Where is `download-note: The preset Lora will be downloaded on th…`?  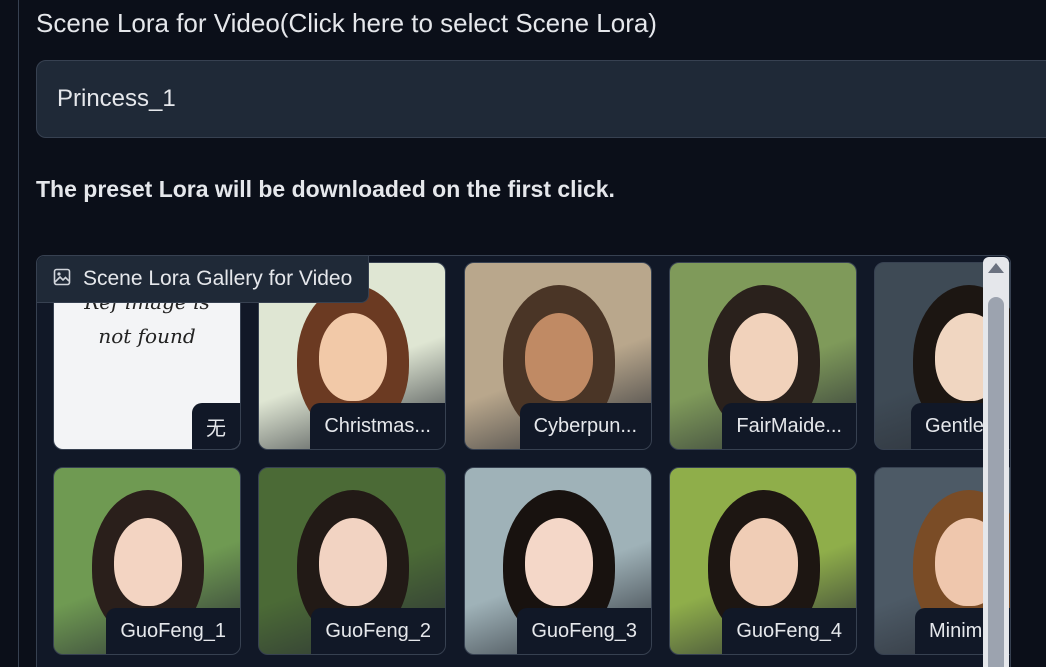
download-note: The preset Lora will be downloaded on th… is located at coordinates (325, 189).